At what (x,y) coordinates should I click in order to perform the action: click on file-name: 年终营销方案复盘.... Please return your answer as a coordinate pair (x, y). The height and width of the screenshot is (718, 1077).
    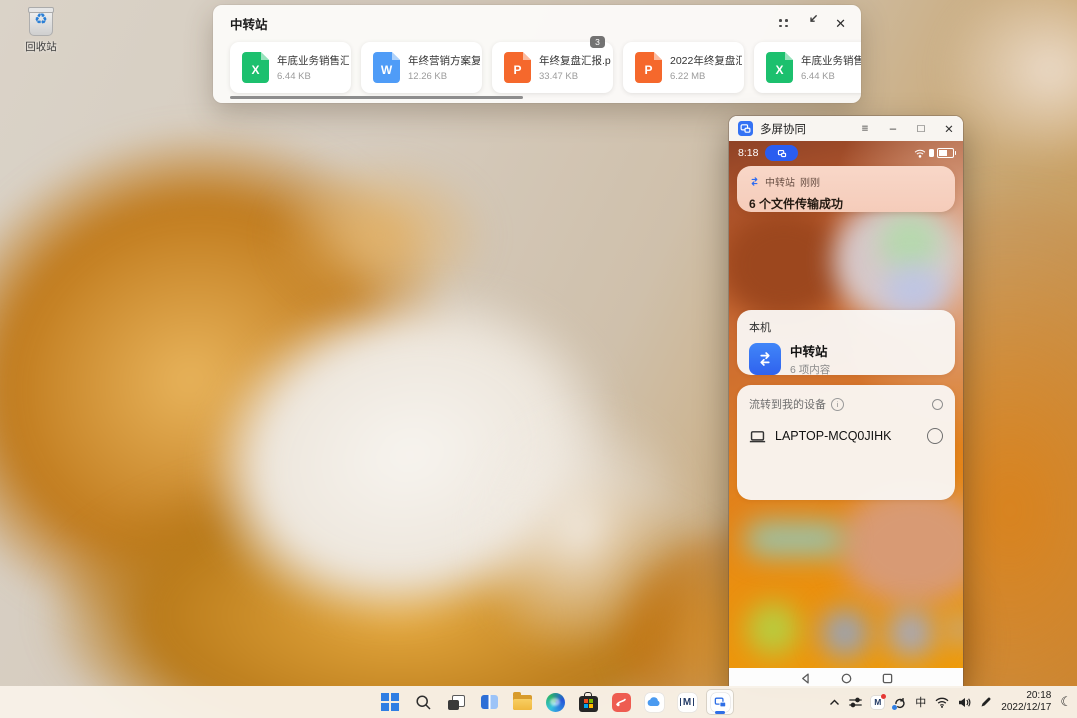
    Looking at the image, I should click on (444, 61).